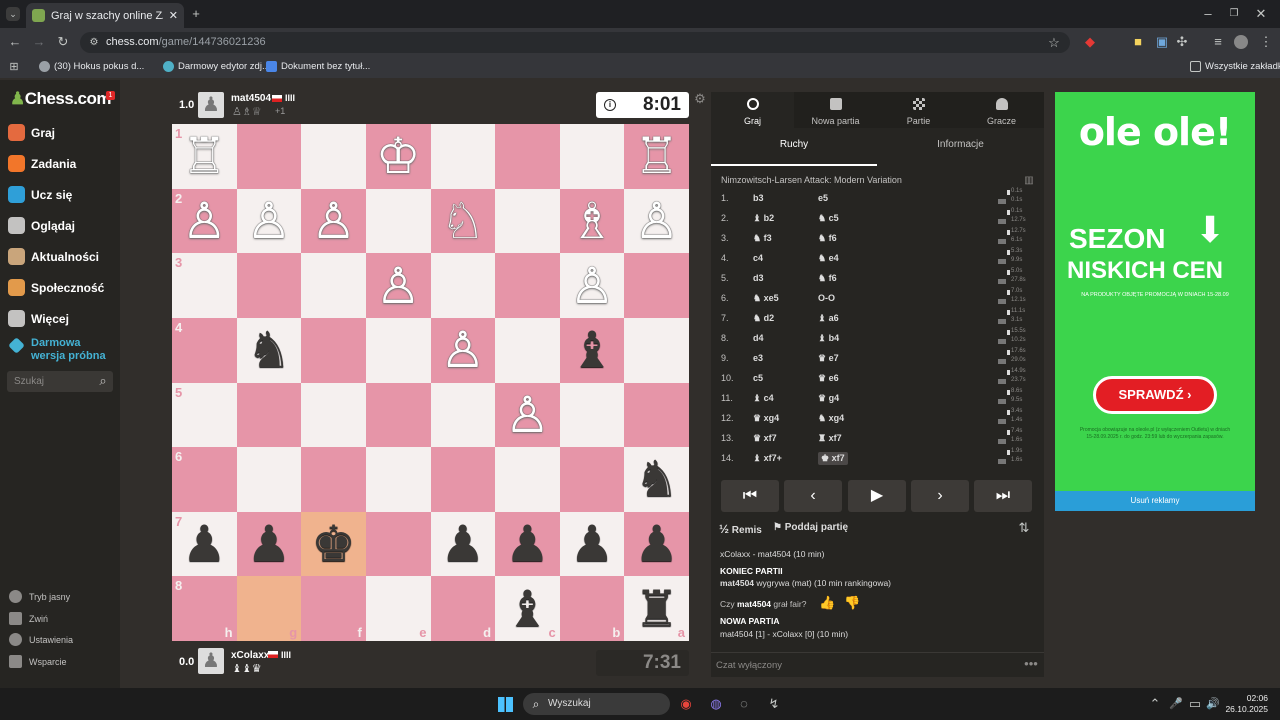  I want to click on board-square: ♙, so click(333, 221).